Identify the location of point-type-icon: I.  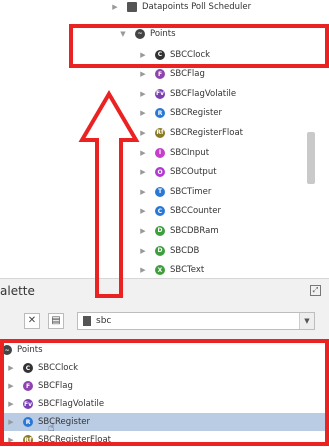
(160, 152).